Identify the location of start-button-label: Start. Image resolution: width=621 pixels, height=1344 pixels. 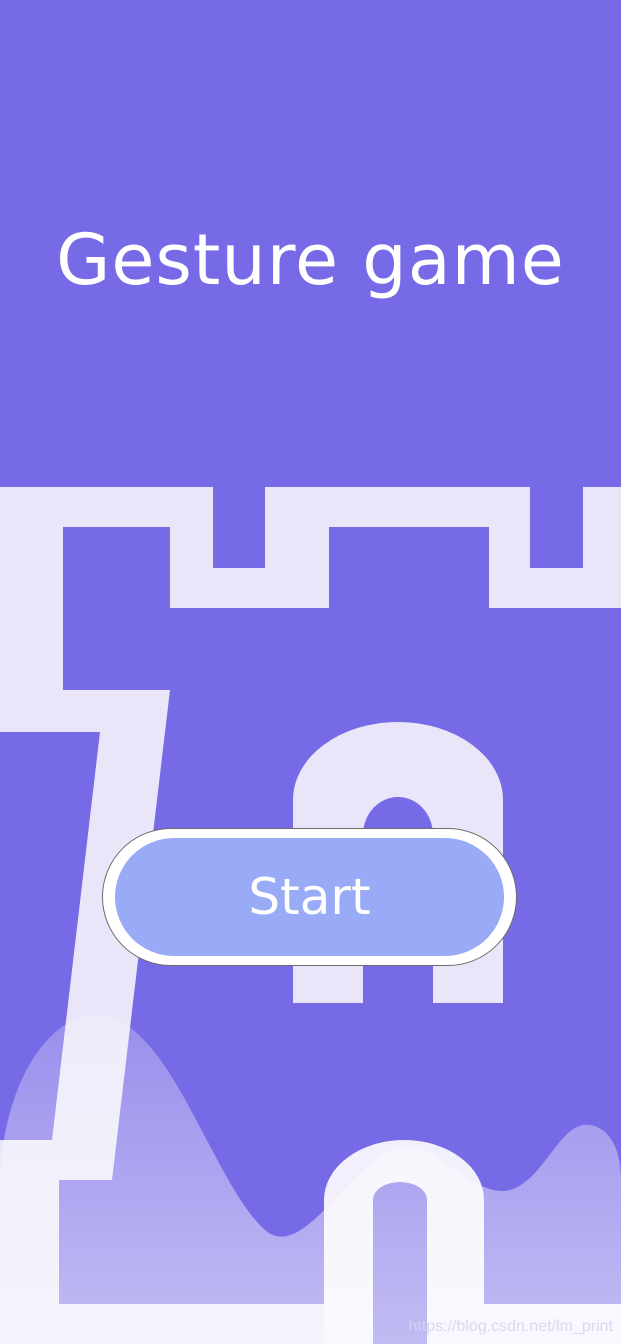
(309, 897).